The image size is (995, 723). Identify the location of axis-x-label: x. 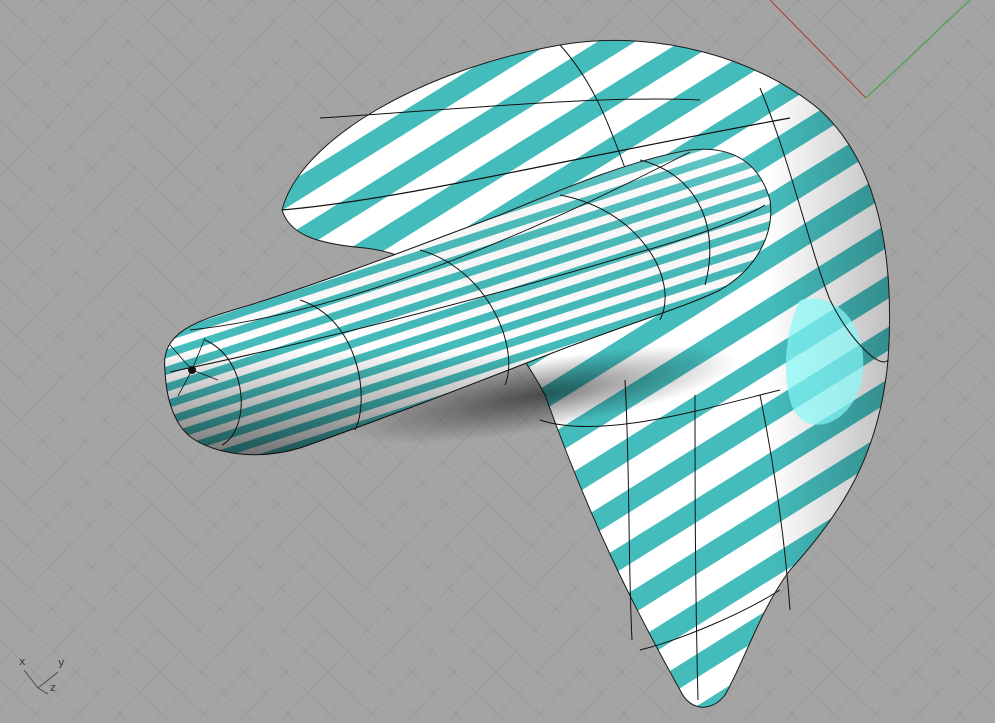
(22, 661).